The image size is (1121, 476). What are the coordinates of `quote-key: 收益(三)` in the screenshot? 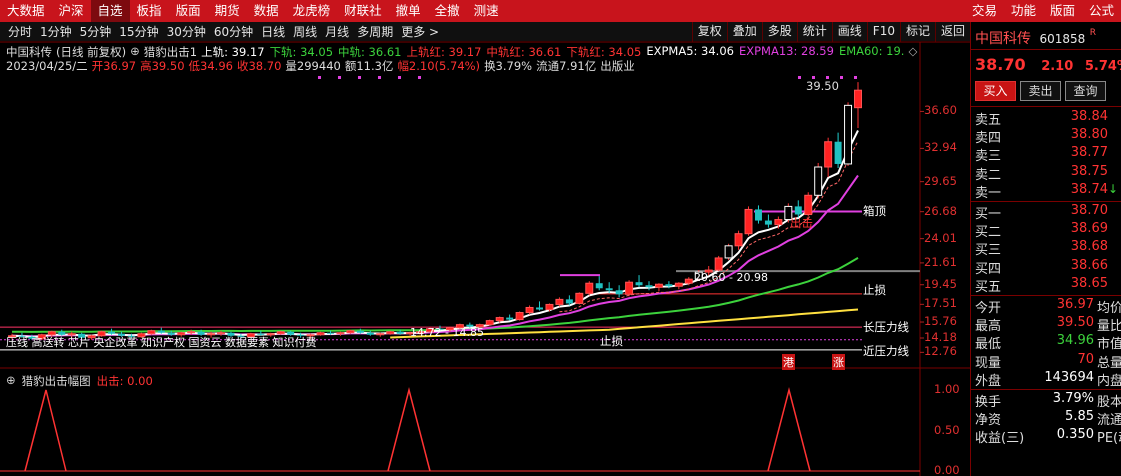 It's located at (1000, 439).